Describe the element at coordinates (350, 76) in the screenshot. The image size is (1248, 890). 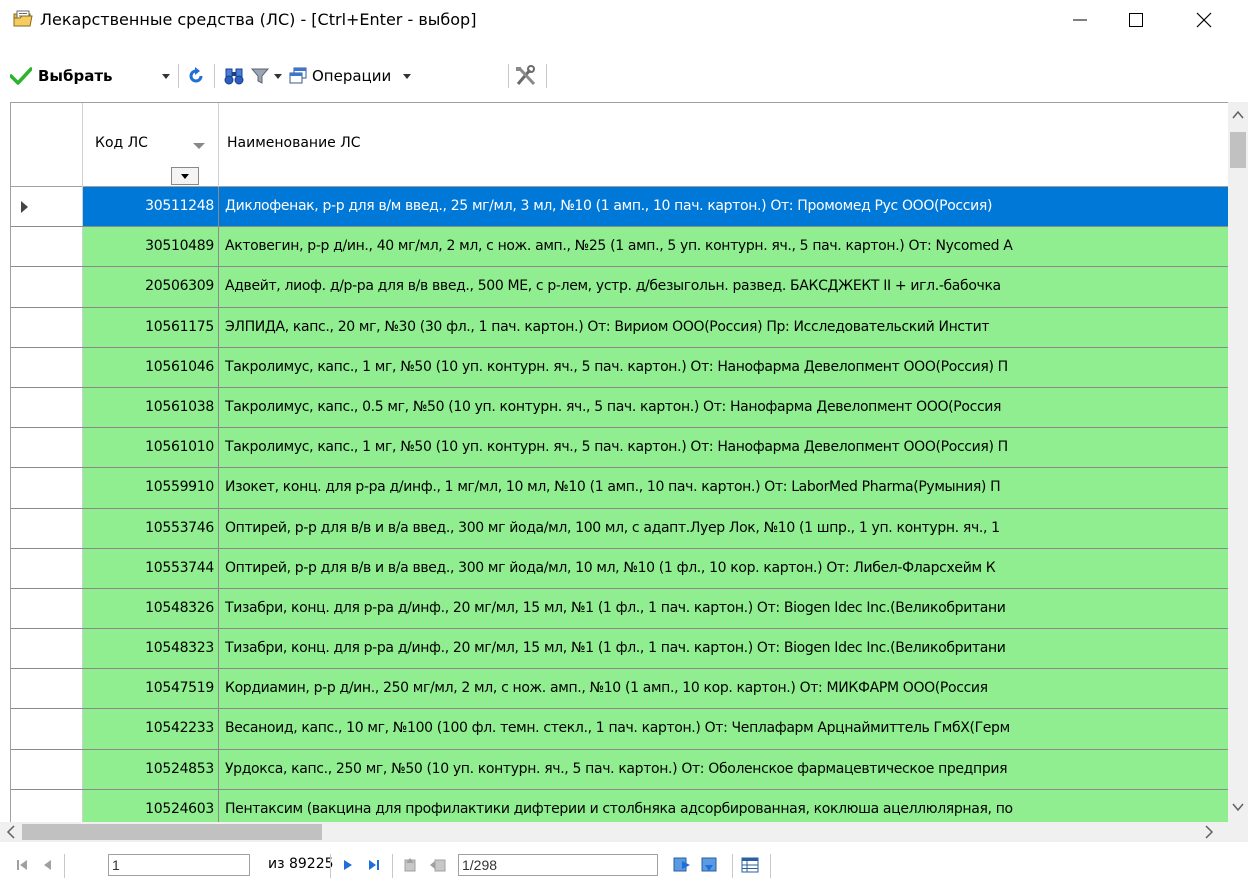
I see `operations-button: Операции` at that location.